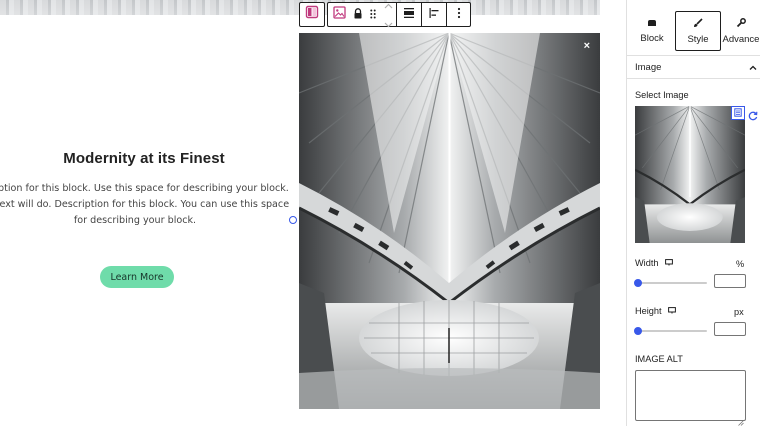 Image resolution: width=760 pixels, height=426 pixels. What do you see at coordinates (698, 24) in the screenshot?
I see `brush-icon` at bounding box center [698, 24].